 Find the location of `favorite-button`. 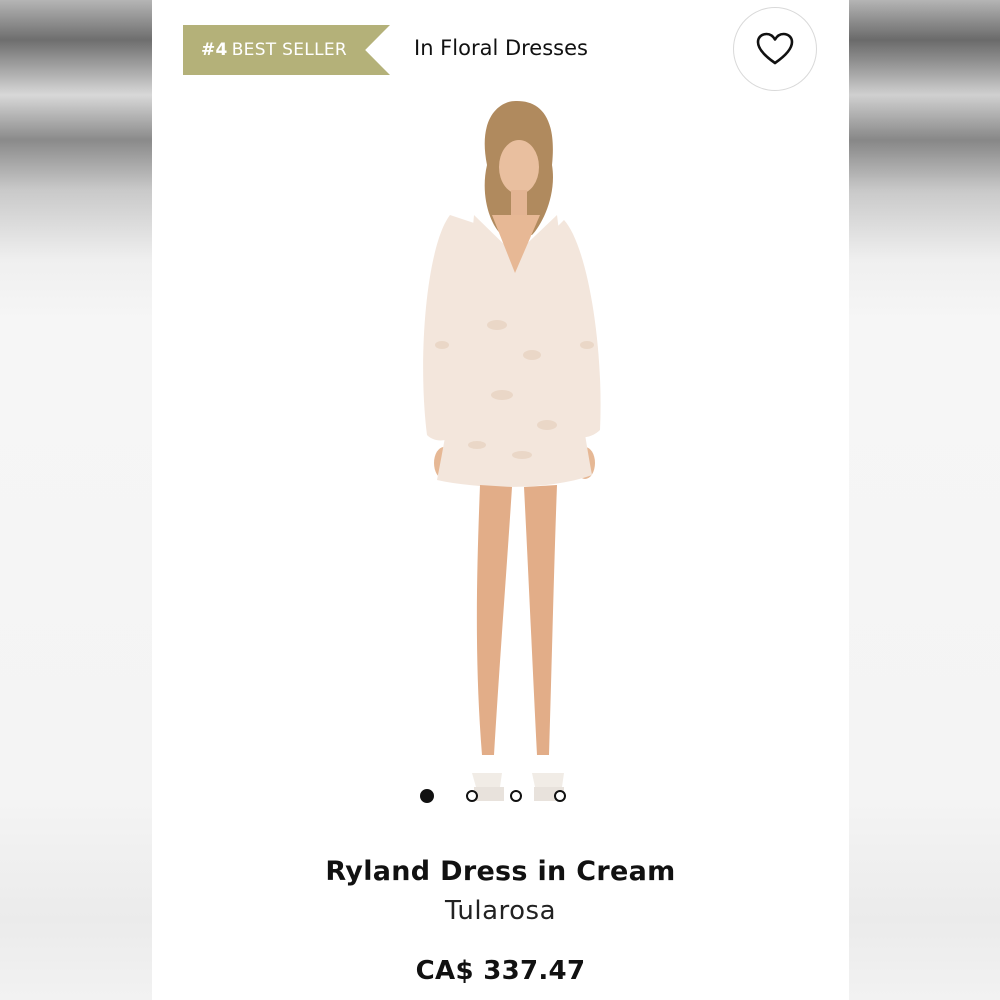

favorite-button is located at coordinates (775, 49).